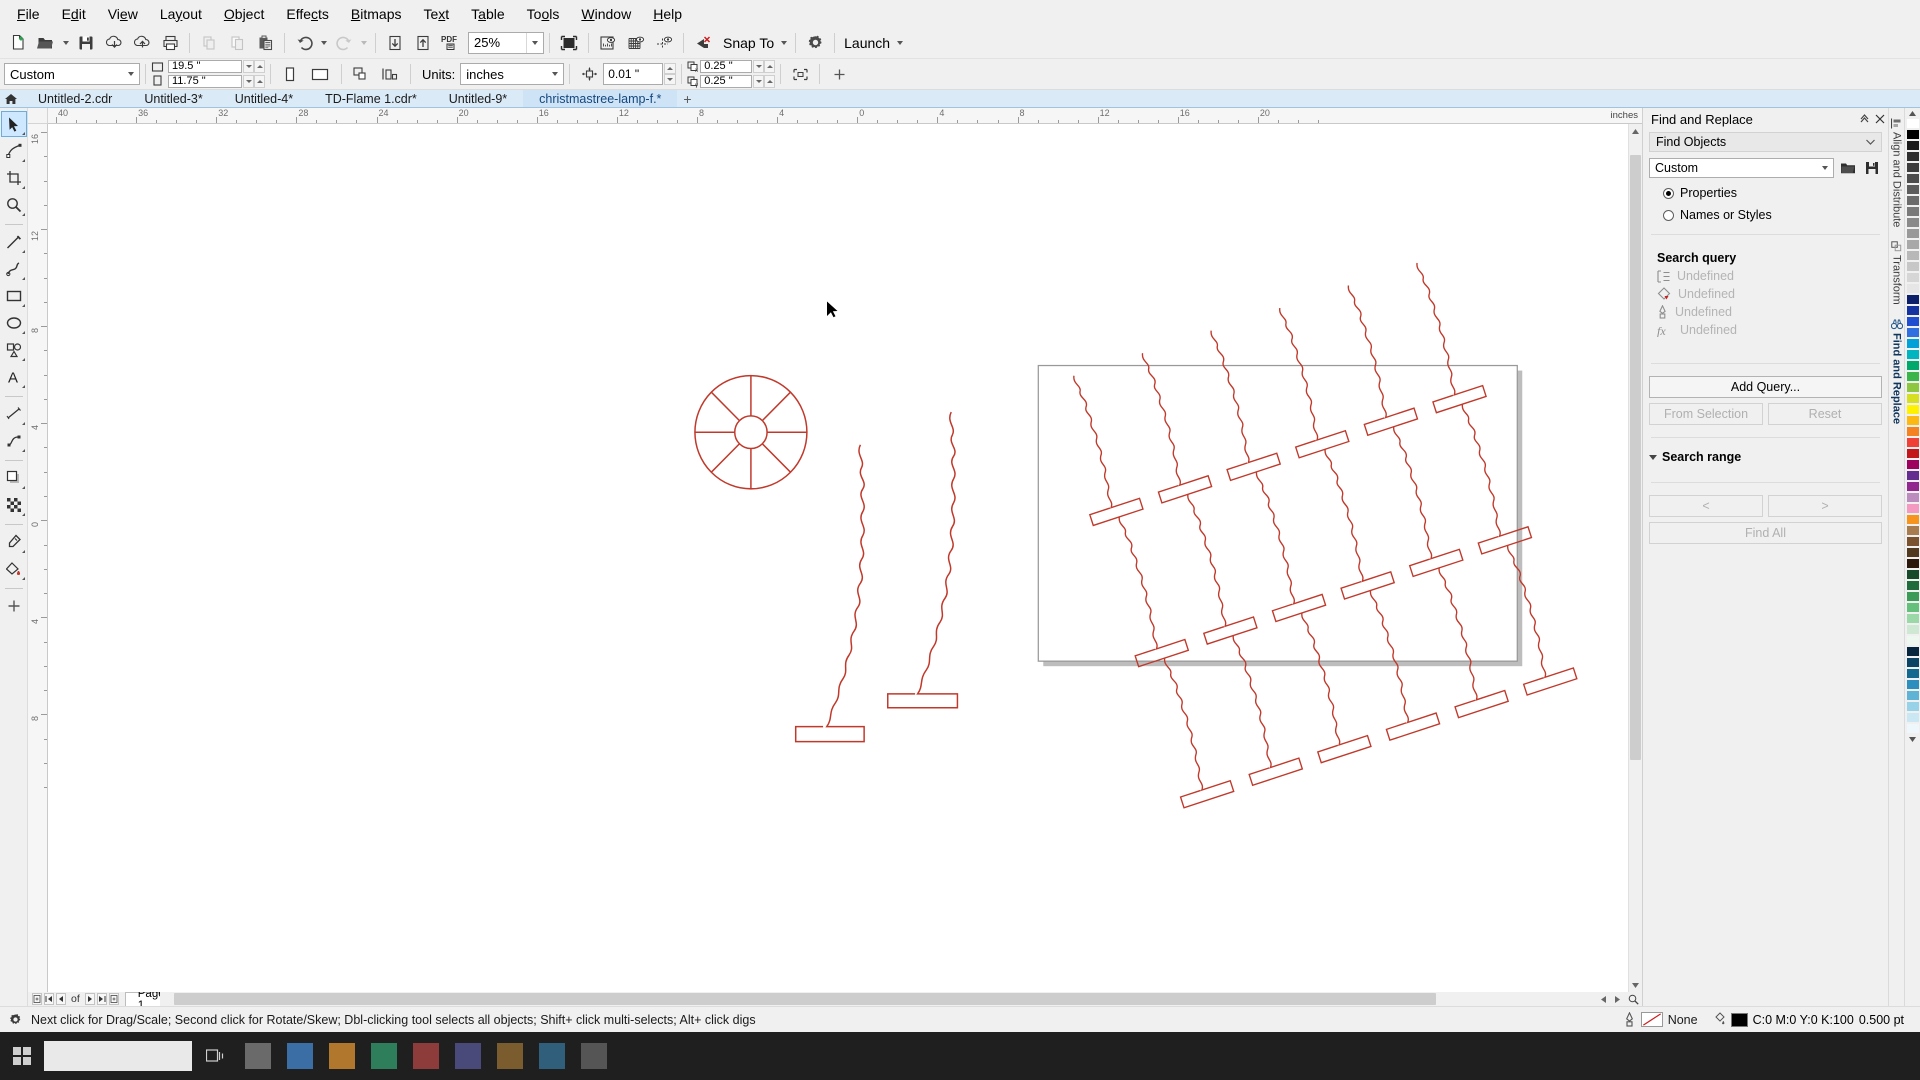 This screenshot has height=1080, width=1920. What do you see at coordinates (205, 66) in the screenshot?
I see `page-width-input: 19.5 "` at bounding box center [205, 66].